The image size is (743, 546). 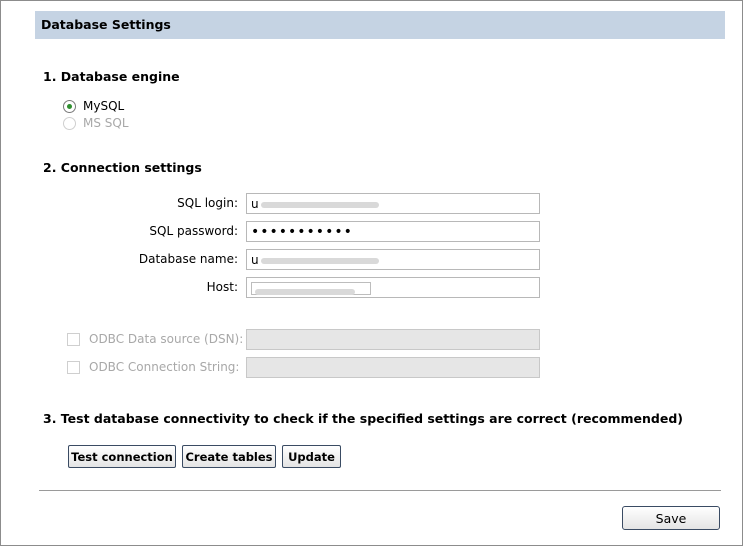 What do you see at coordinates (69, 123) in the screenshot?
I see `radio-unchecked-icon` at bounding box center [69, 123].